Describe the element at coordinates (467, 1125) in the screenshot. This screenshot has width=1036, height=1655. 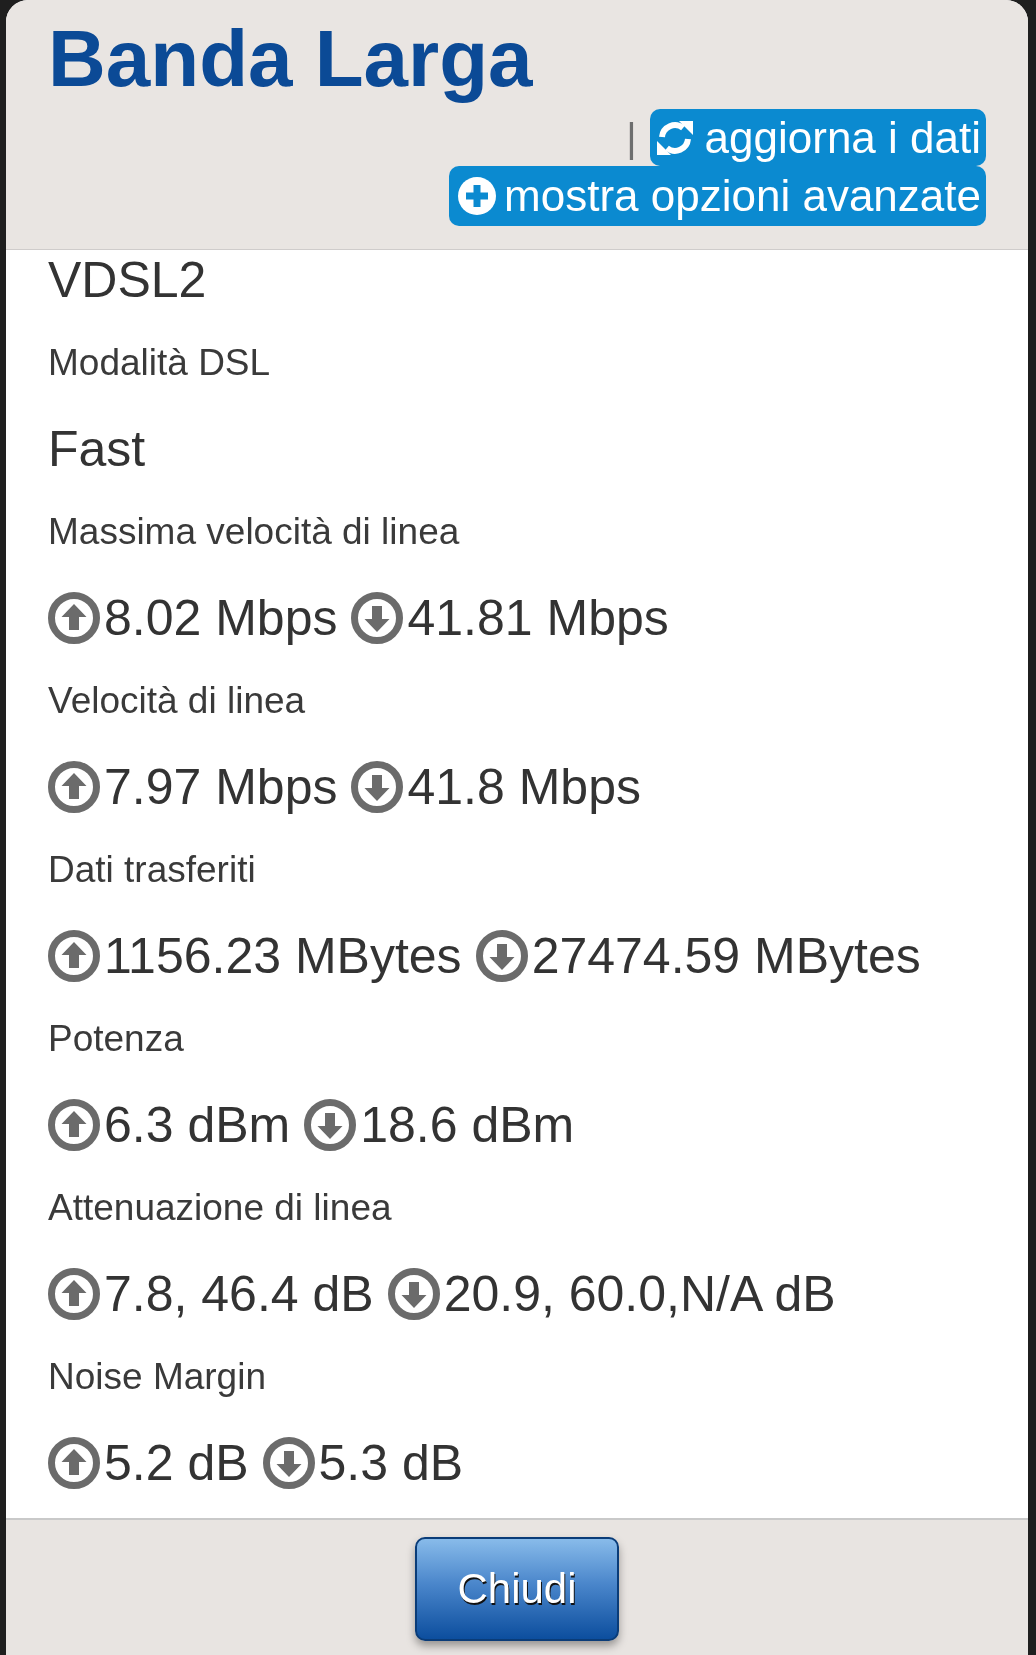
I see `downstream-value: 18.6 dBm` at that location.